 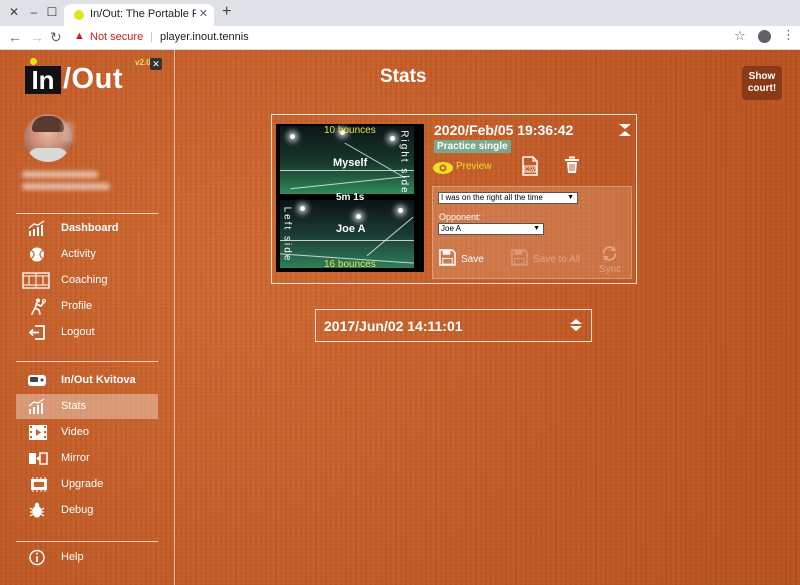 What do you see at coordinates (610, 269) in the screenshot?
I see `sync-label: Sync` at bounding box center [610, 269].